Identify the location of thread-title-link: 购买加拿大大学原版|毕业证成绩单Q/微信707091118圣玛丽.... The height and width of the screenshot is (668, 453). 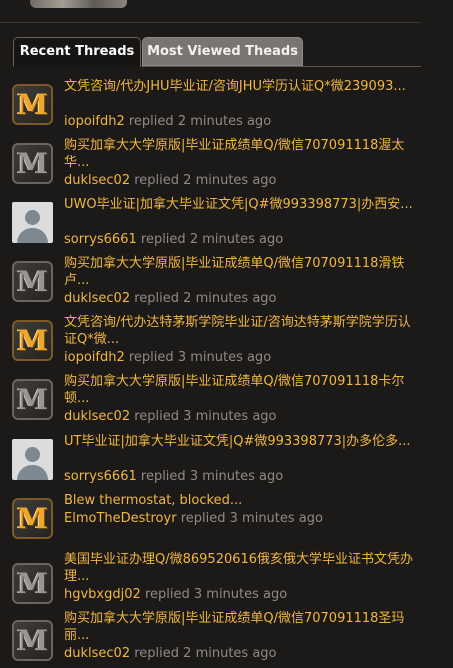
(239, 627).